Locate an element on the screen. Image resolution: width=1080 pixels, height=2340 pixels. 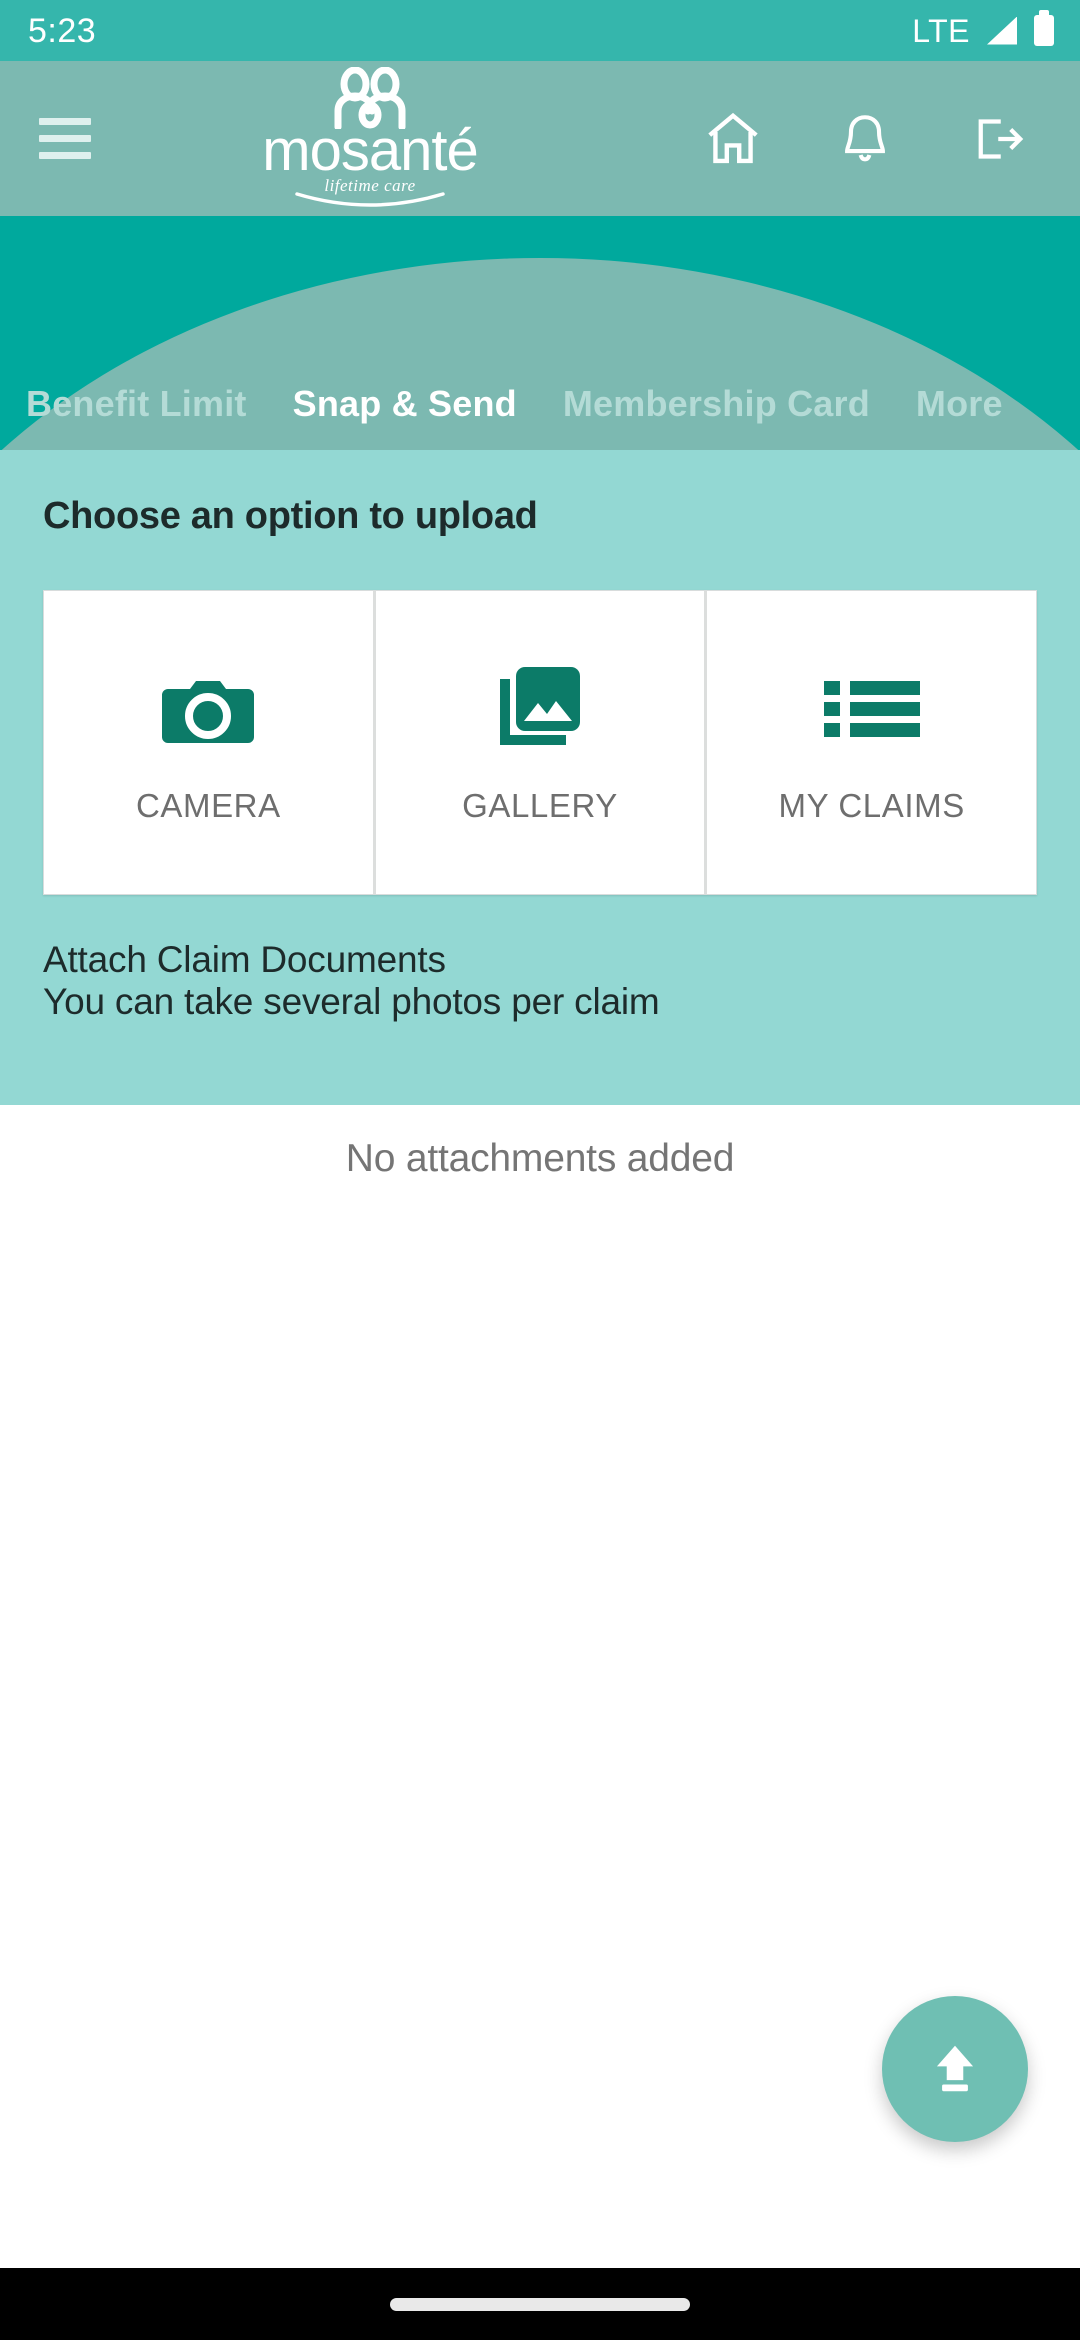
upload-option-label: MY CLAIMS is located at coordinates (871, 805).